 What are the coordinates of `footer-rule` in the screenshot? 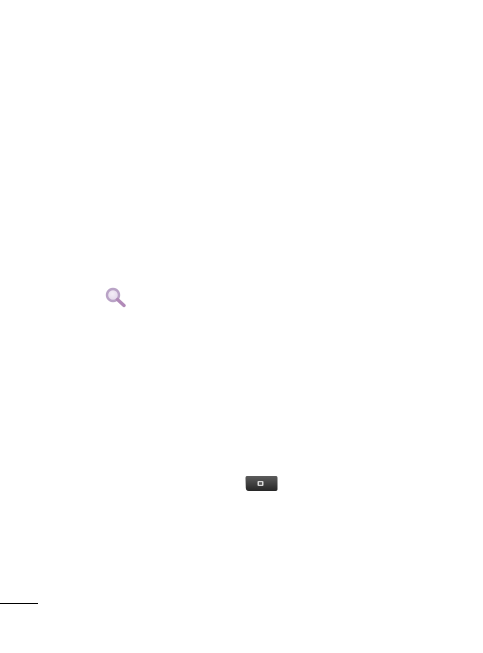 It's located at (19, 603).